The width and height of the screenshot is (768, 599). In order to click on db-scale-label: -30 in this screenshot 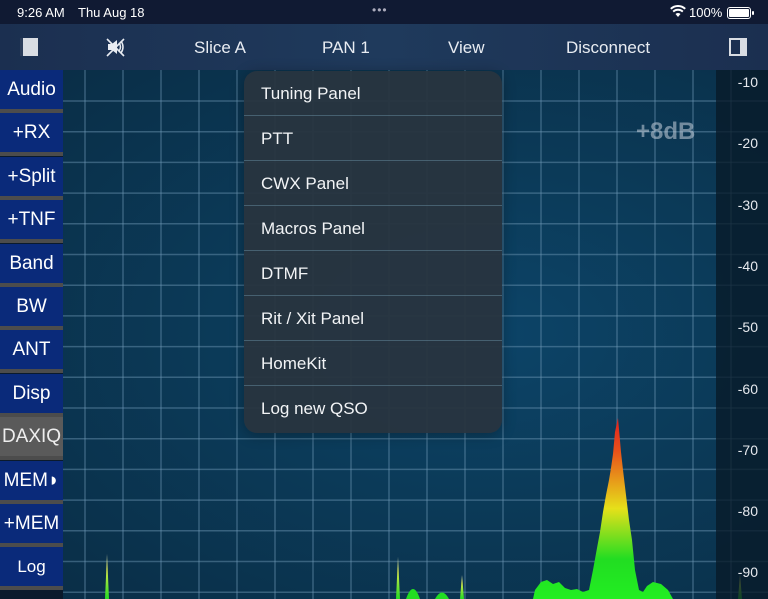, I will do `click(747, 204)`.